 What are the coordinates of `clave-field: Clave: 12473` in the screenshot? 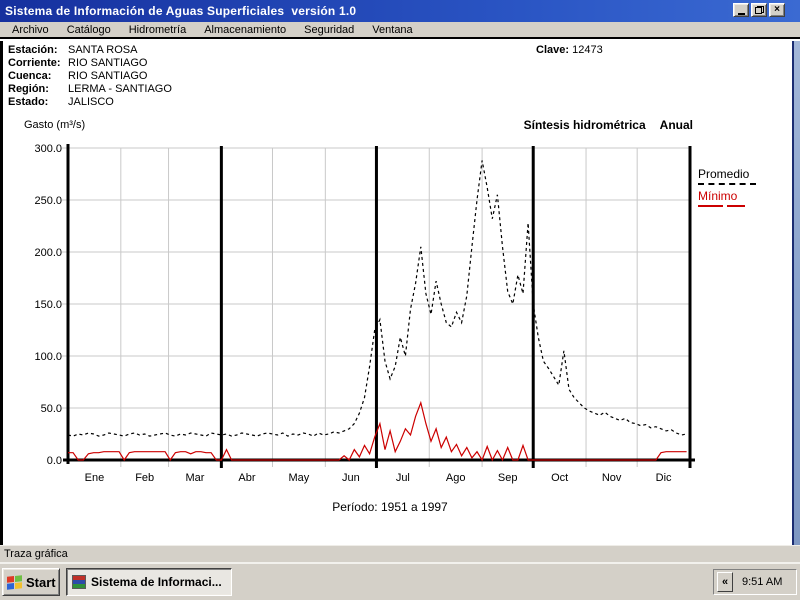 It's located at (569, 50).